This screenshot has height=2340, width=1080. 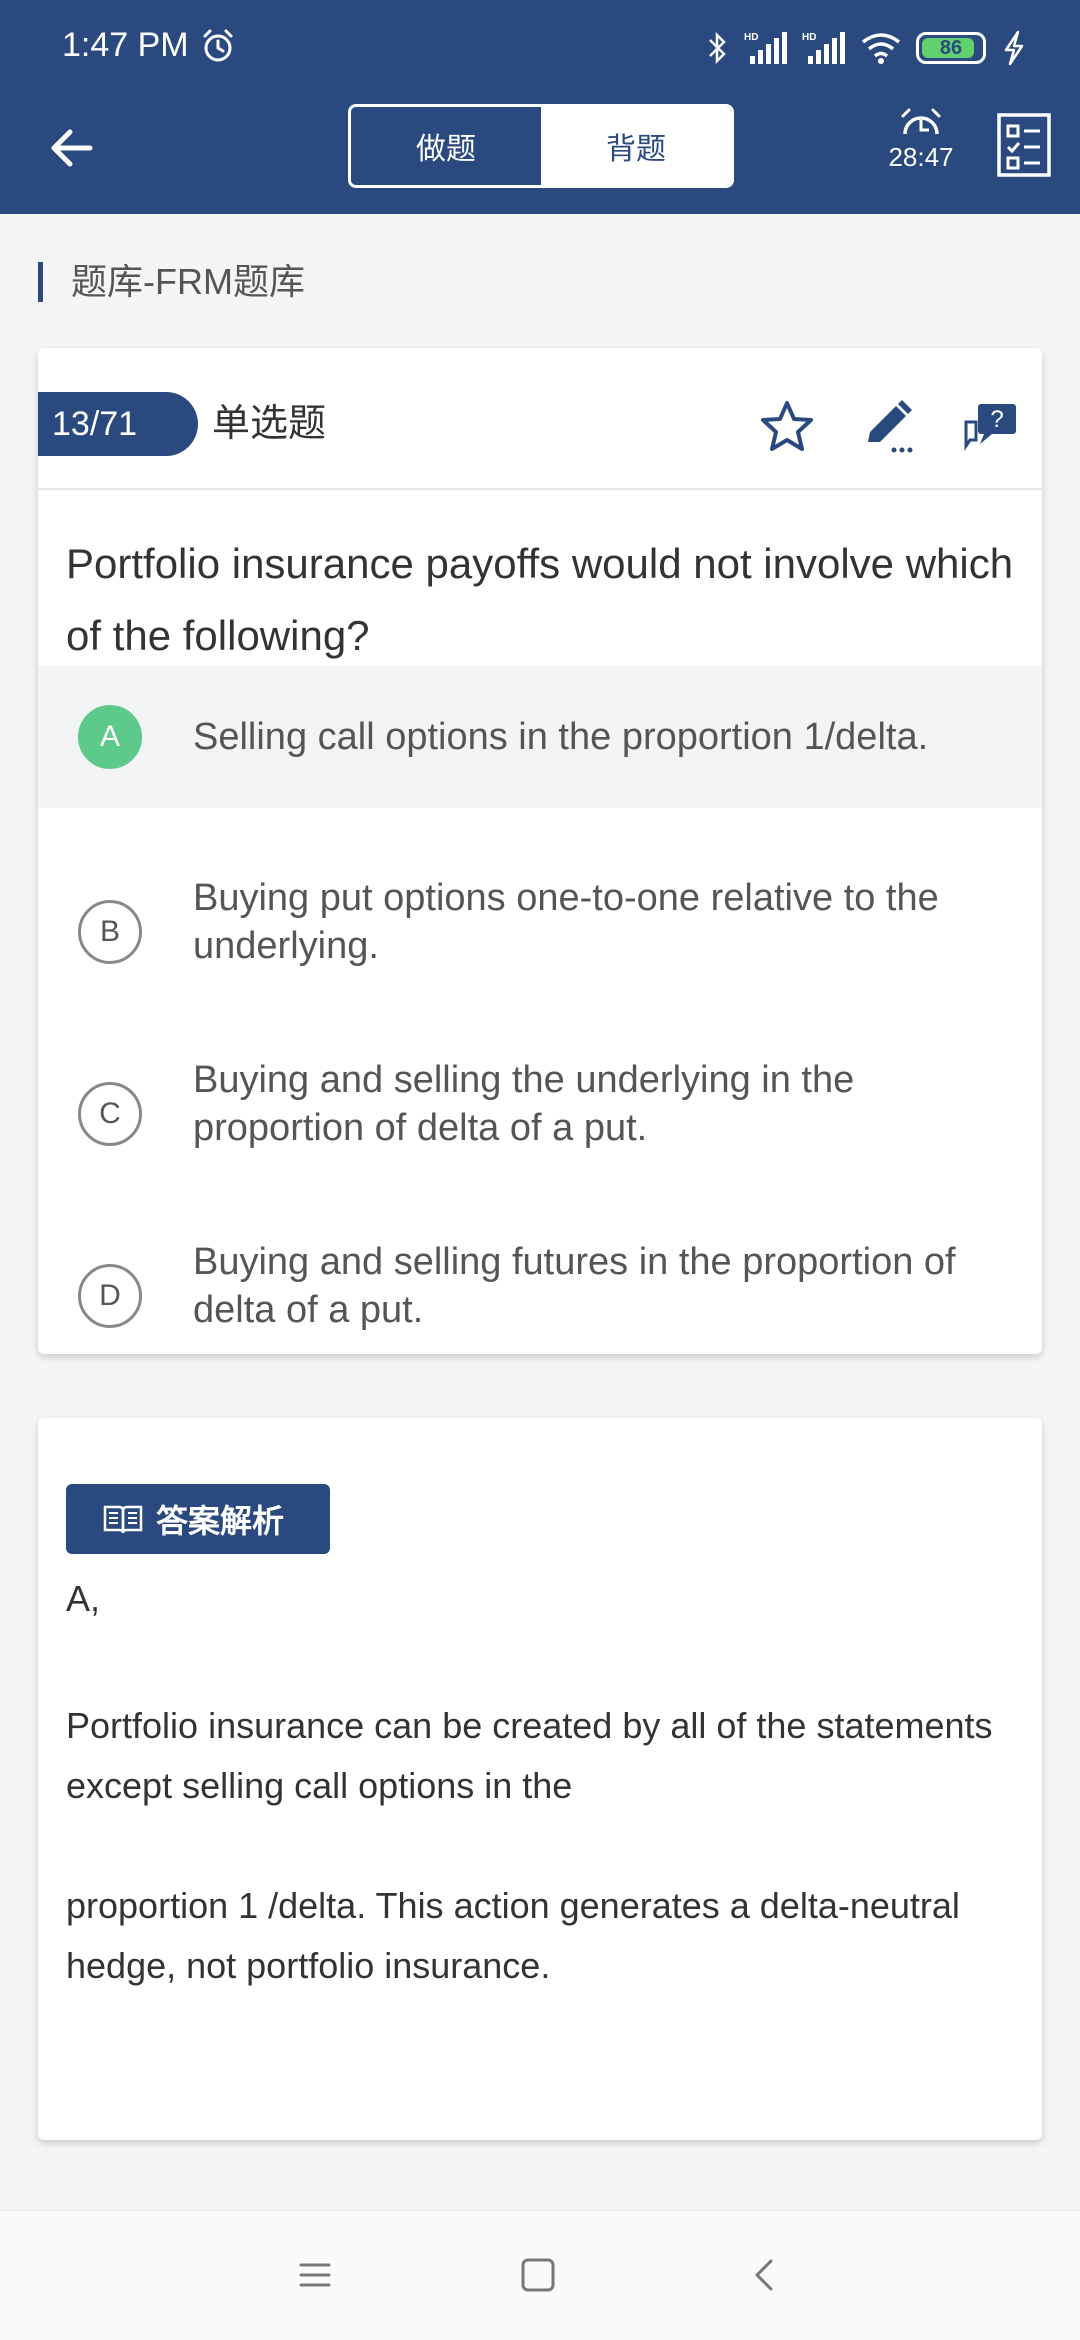 What do you see at coordinates (83, 1598) in the screenshot?
I see `answer-key: A,` at bounding box center [83, 1598].